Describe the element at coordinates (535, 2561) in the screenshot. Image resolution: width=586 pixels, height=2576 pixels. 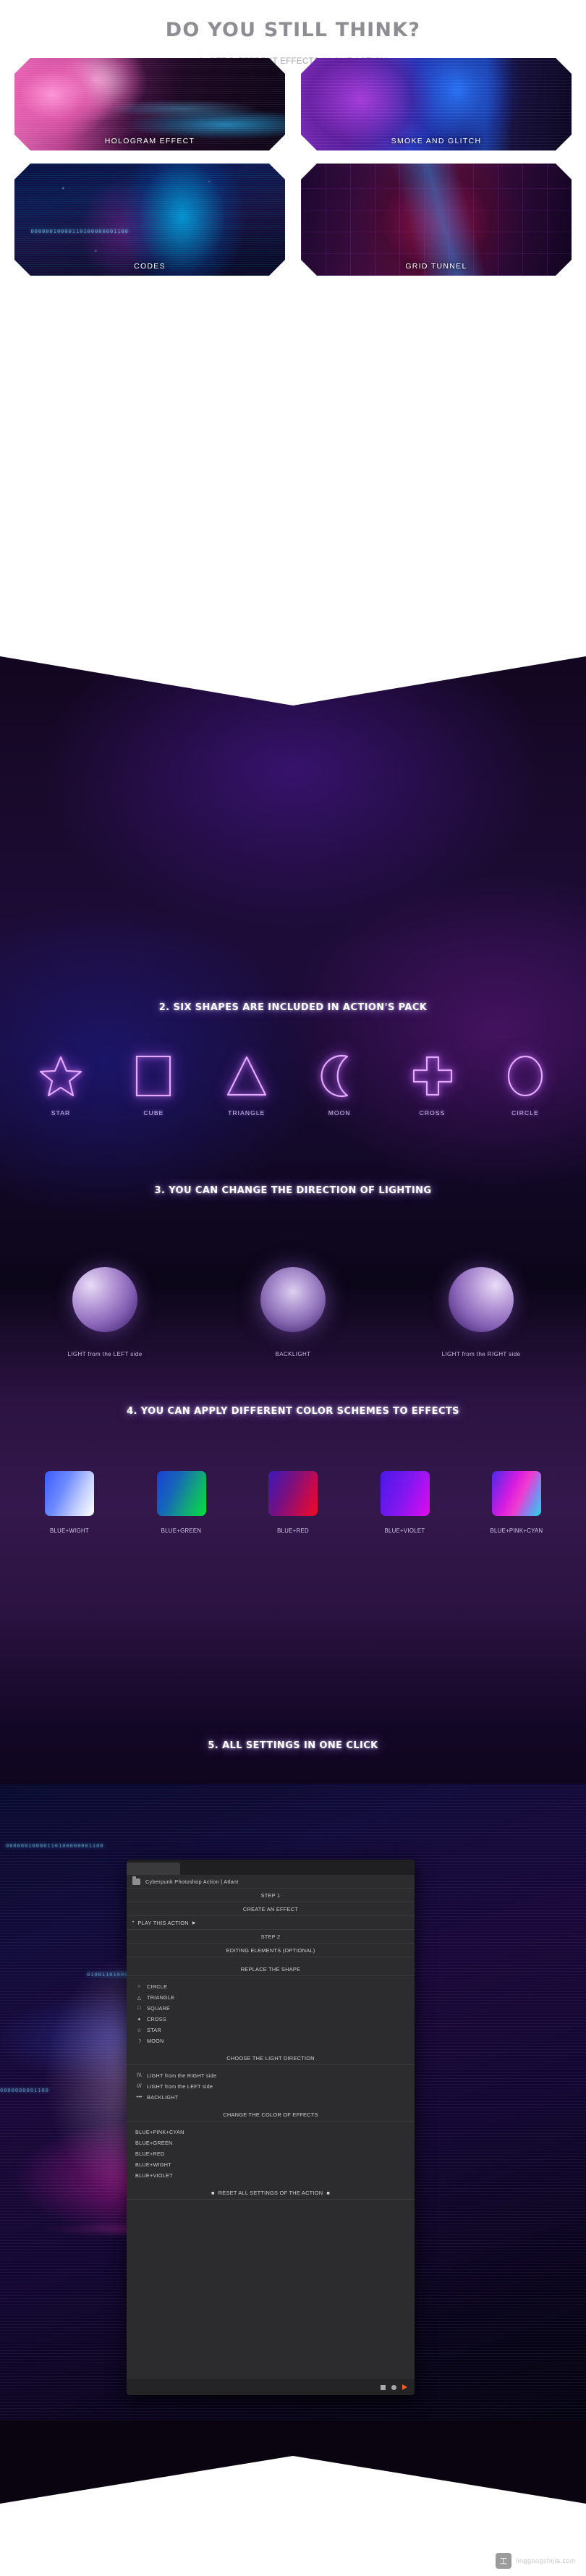
I see `watermark: 工 linggongzhijia.com` at that location.